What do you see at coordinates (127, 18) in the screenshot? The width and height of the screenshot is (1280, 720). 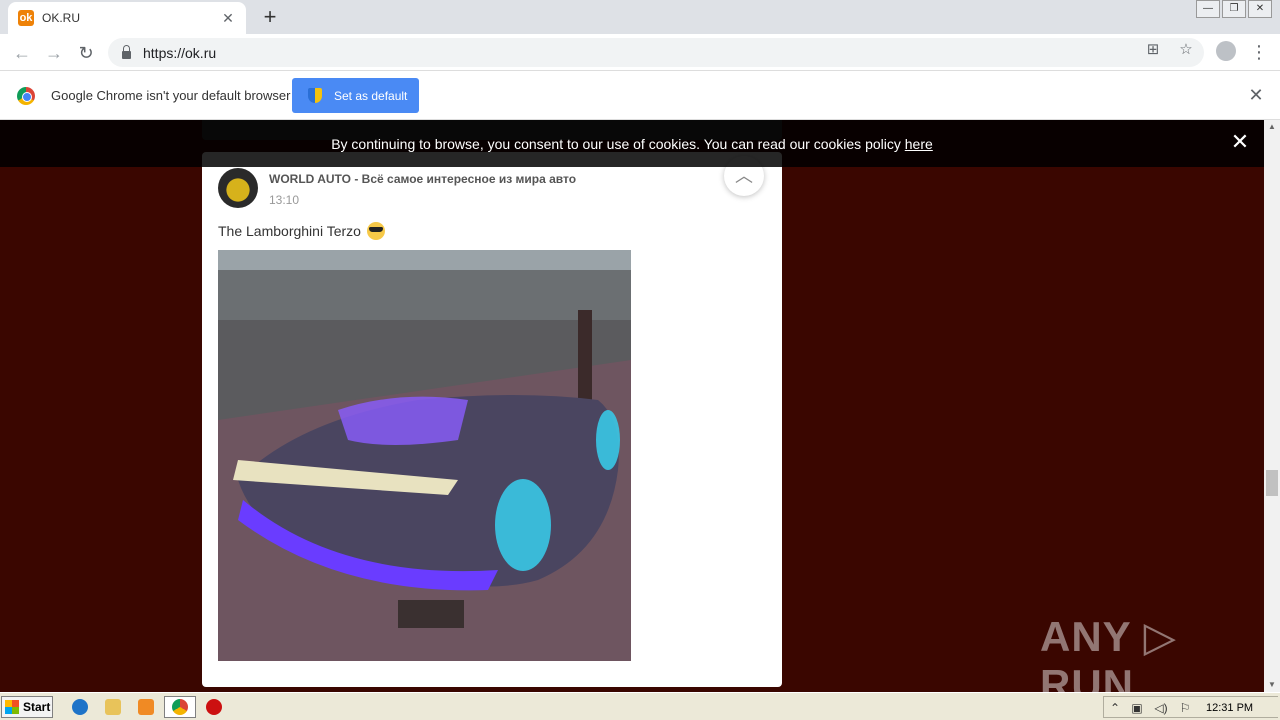 I see `tab-okru: ok OK.RU ✕` at bounding box center [127, 18].